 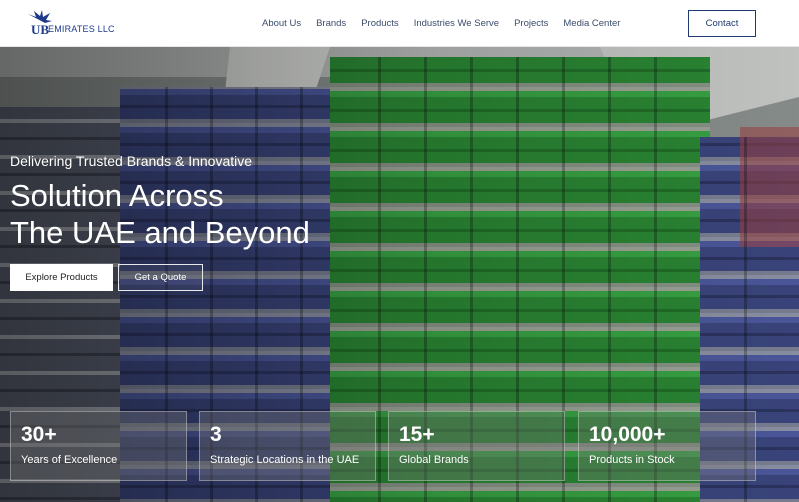 What do you see at coordinates (591, 23) in the screenshot?
I see `nav-media-center: Media Center` at bounding box center [591, 23].